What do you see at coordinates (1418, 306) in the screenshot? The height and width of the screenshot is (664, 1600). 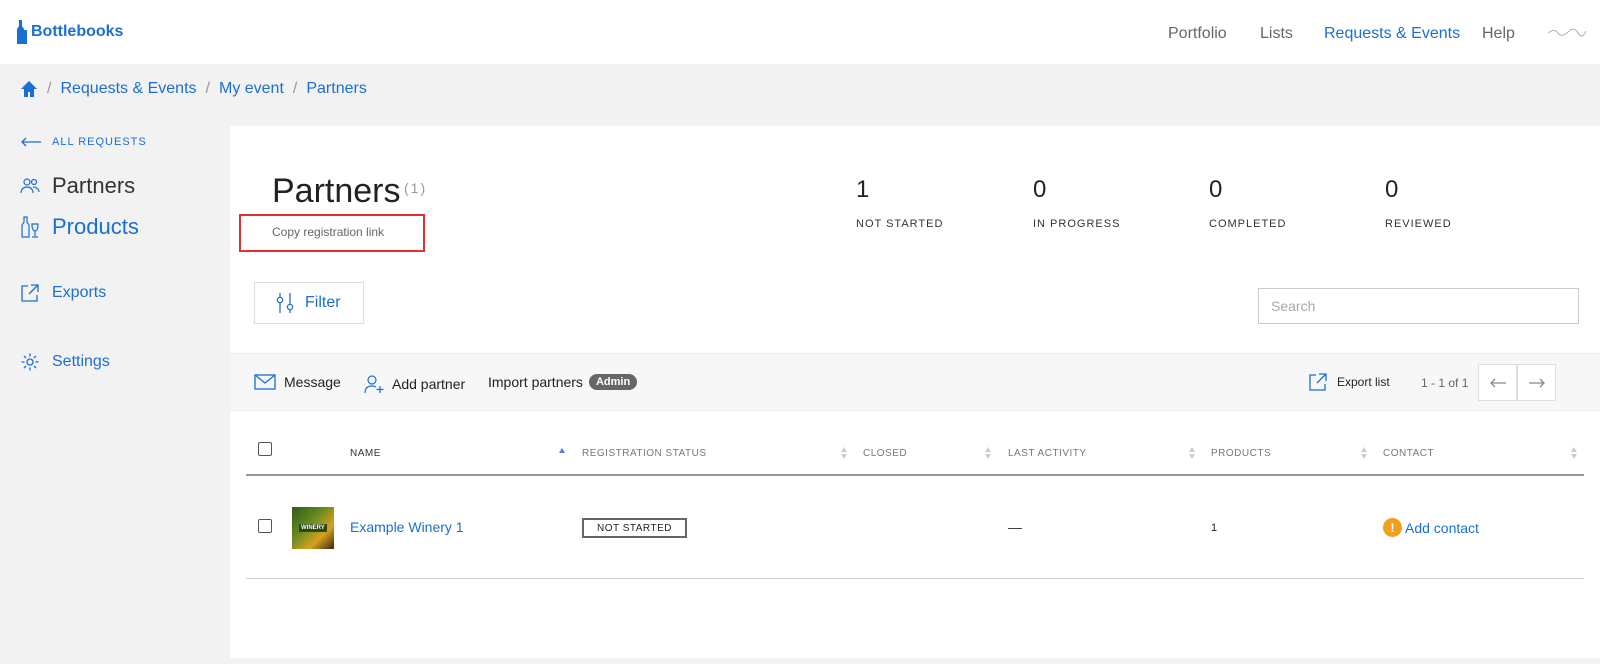 I see `search-input` at bounding box center [1418, 306].